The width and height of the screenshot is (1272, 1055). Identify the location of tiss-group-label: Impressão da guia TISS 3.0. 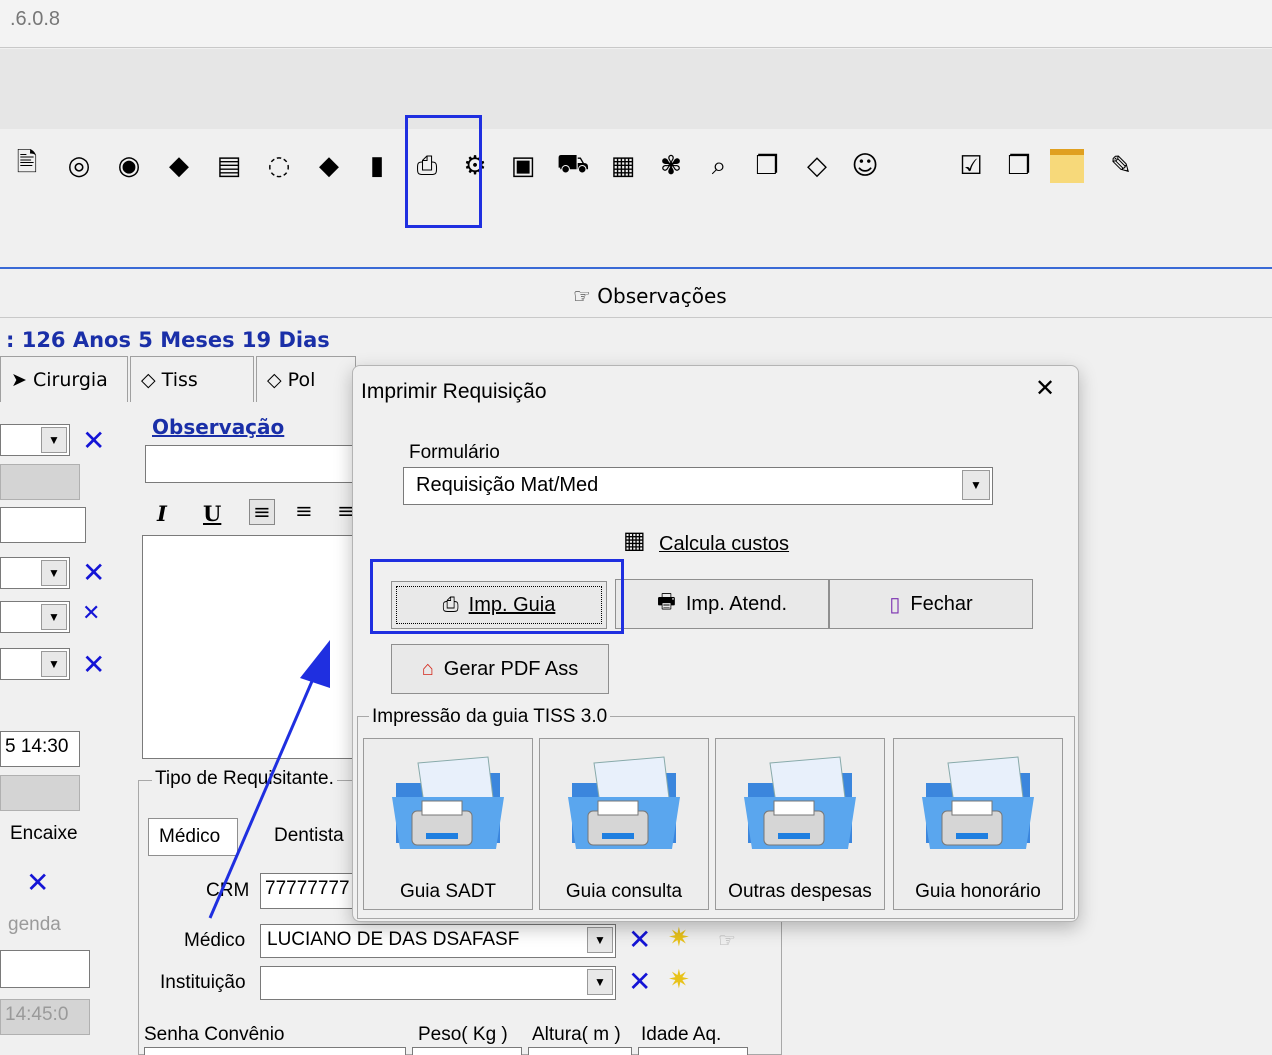
(490, 717).